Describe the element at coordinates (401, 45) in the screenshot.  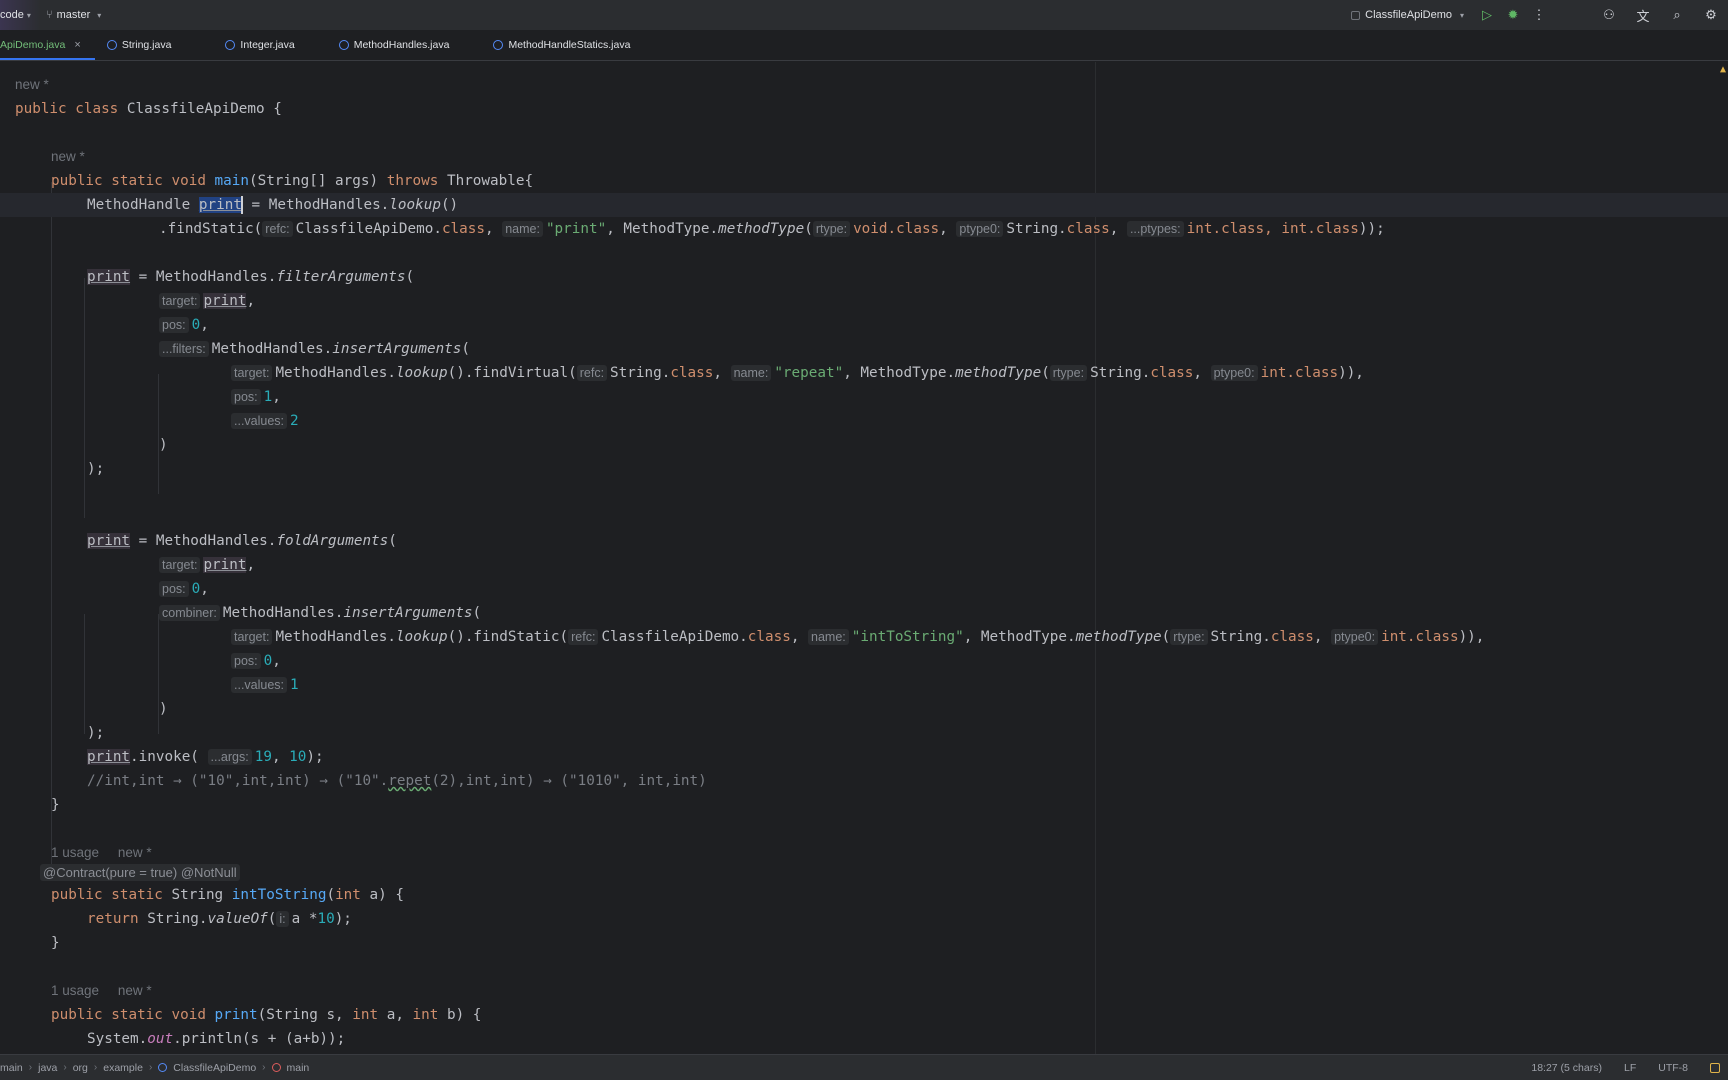
I see `tab-label: MethodHandles.java` at that location.